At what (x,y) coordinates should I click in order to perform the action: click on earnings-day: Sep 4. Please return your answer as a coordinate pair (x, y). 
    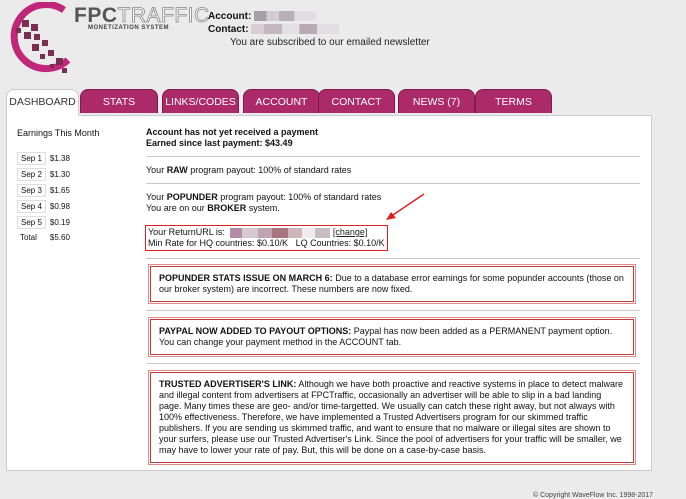
    Looking at the image, I should click on (31, 206).